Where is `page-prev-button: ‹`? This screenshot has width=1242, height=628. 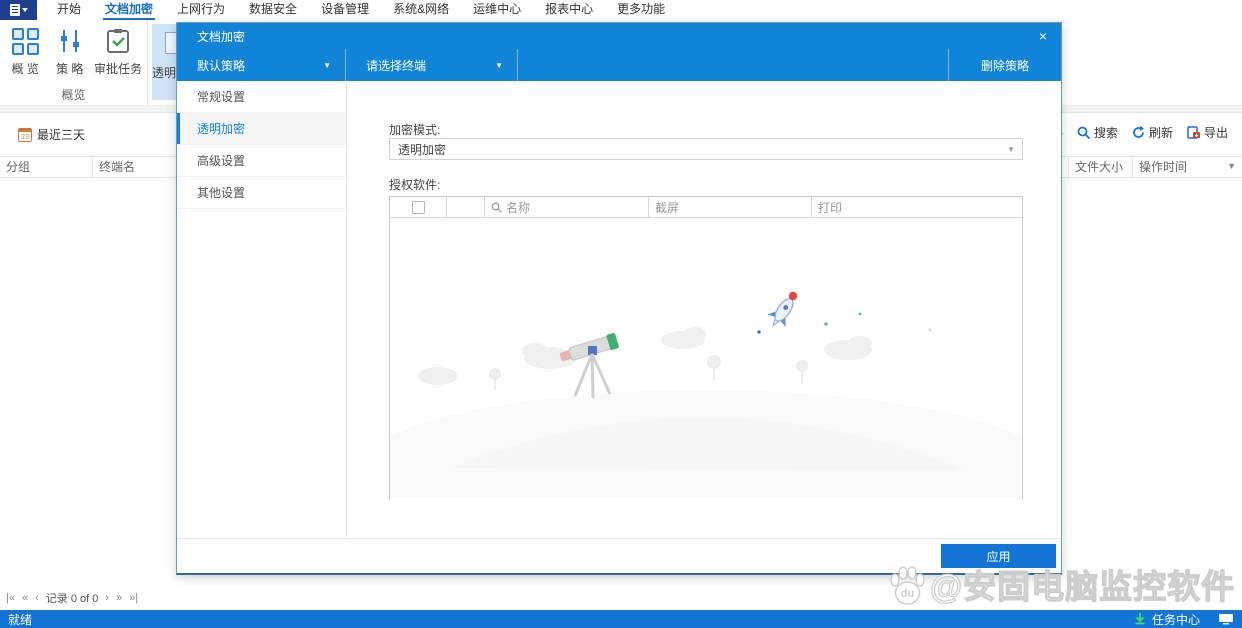
page-prev-button: ‹ is located at coordinates (37, 598).